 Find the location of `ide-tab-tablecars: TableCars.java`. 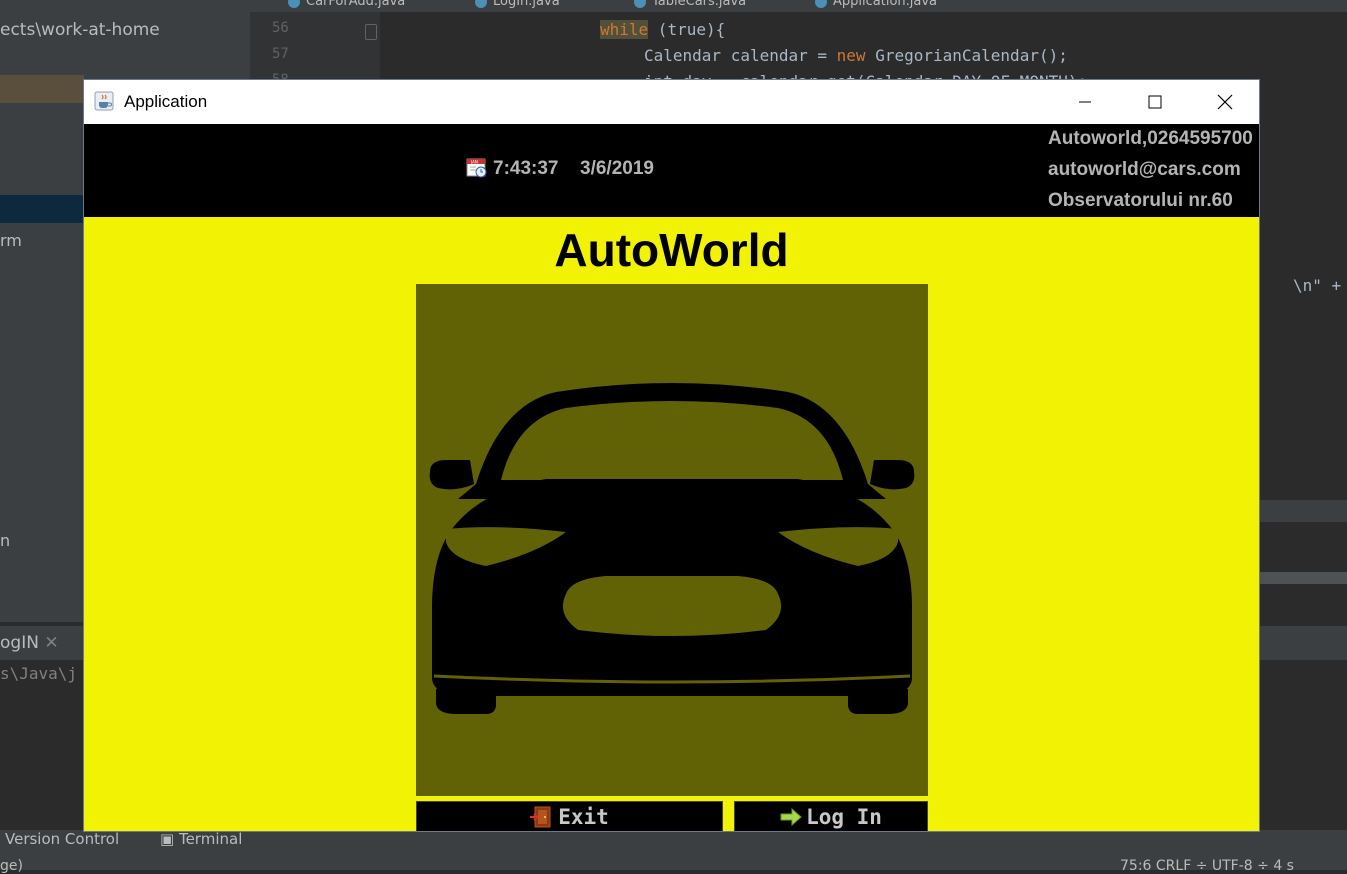

ide-tab-tablecars: TableCars.java is located at coordinates (690, 6).